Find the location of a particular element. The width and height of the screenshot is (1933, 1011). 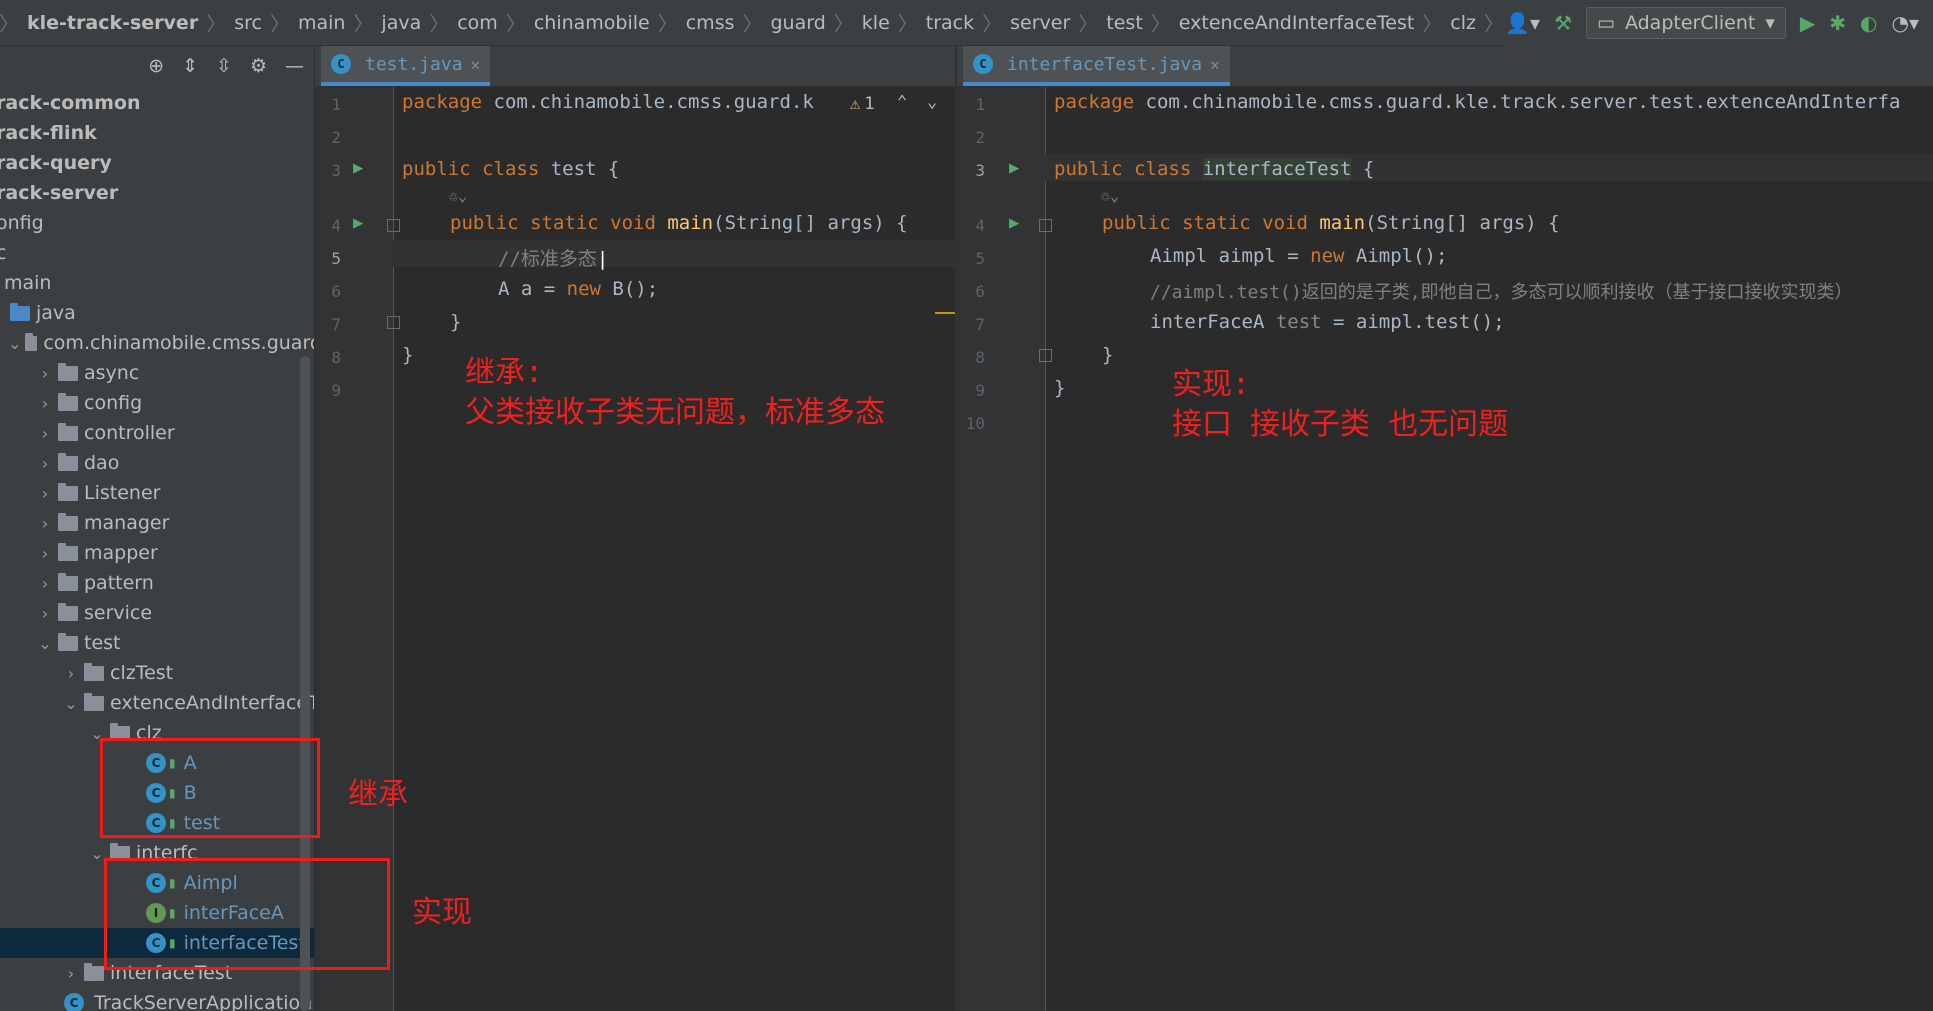

tree-item: rack-query is located at coordinates (155, 163).